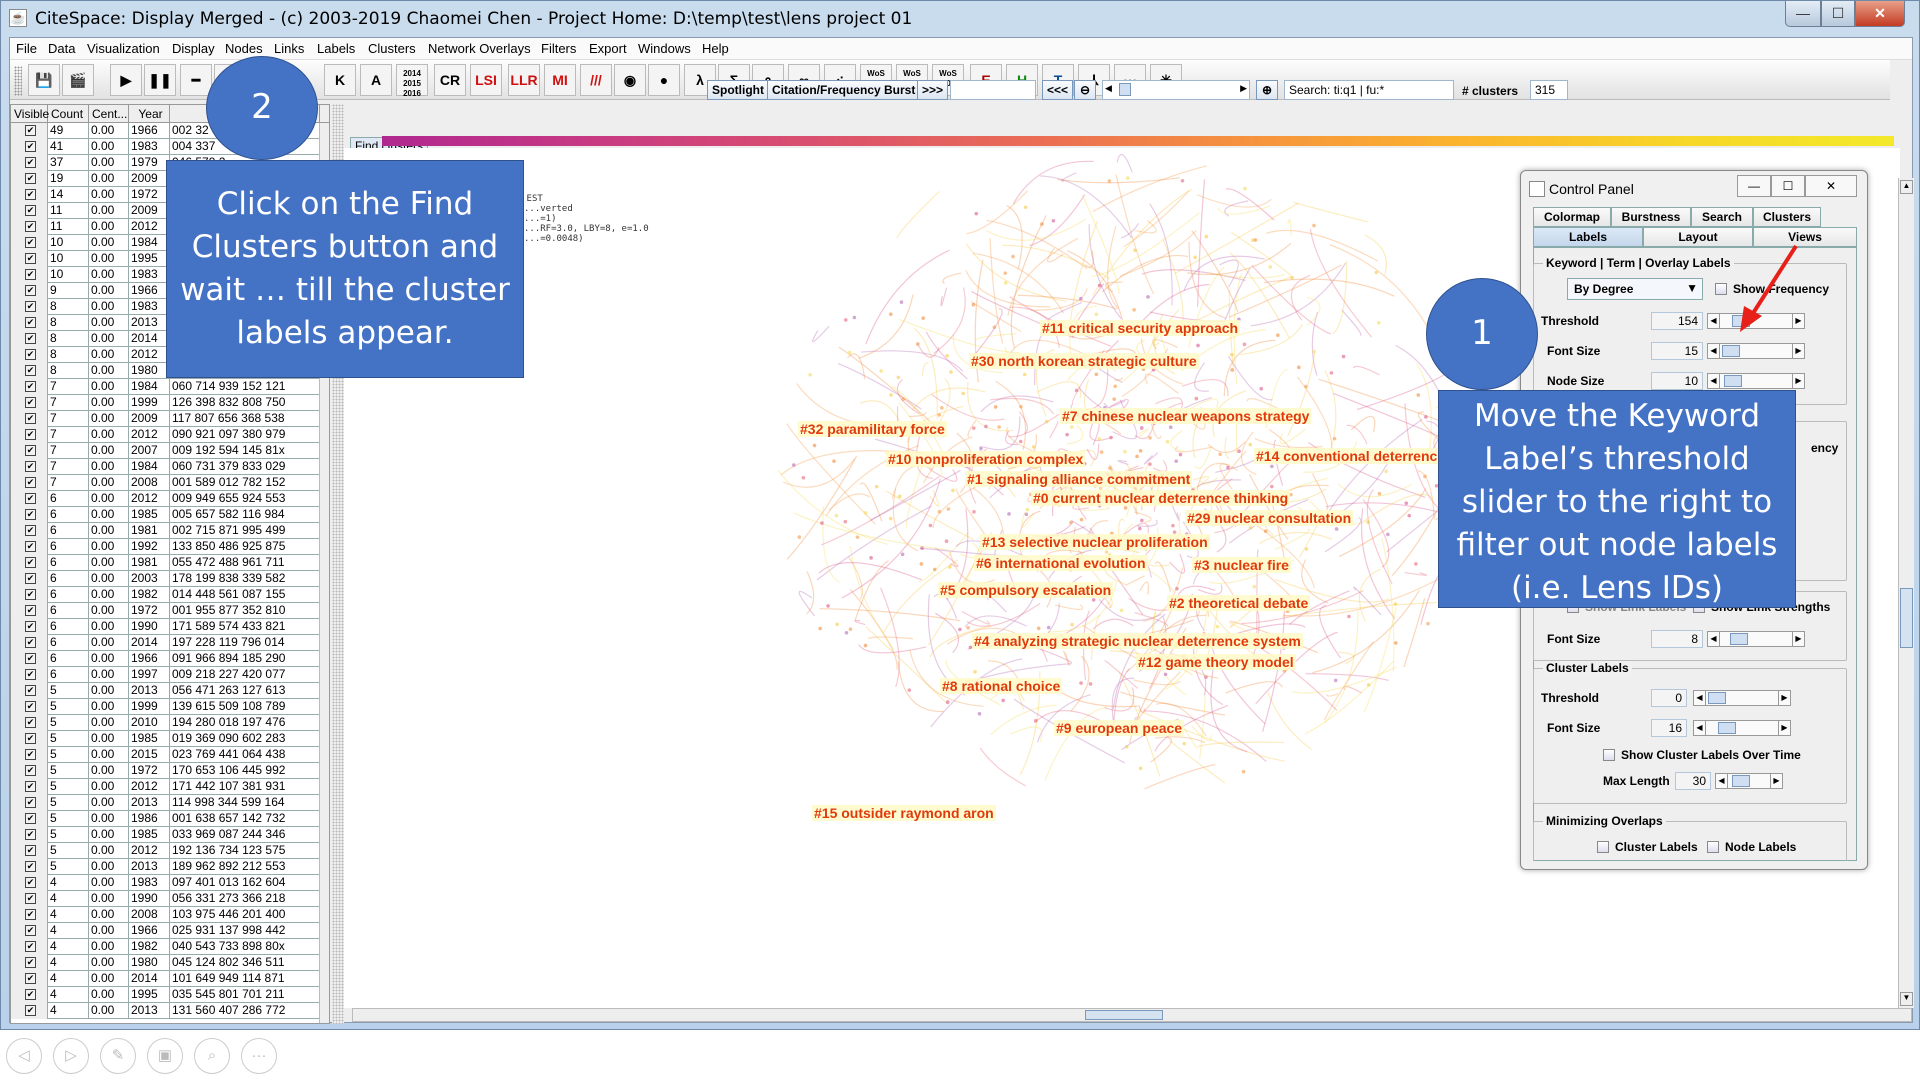 The height and width of the screenshot is (1080, 1920). Describe the element at coordinates (986, 459) in the screenshot. I see `cluster-label: #10 nonproliferation complex` at that location.